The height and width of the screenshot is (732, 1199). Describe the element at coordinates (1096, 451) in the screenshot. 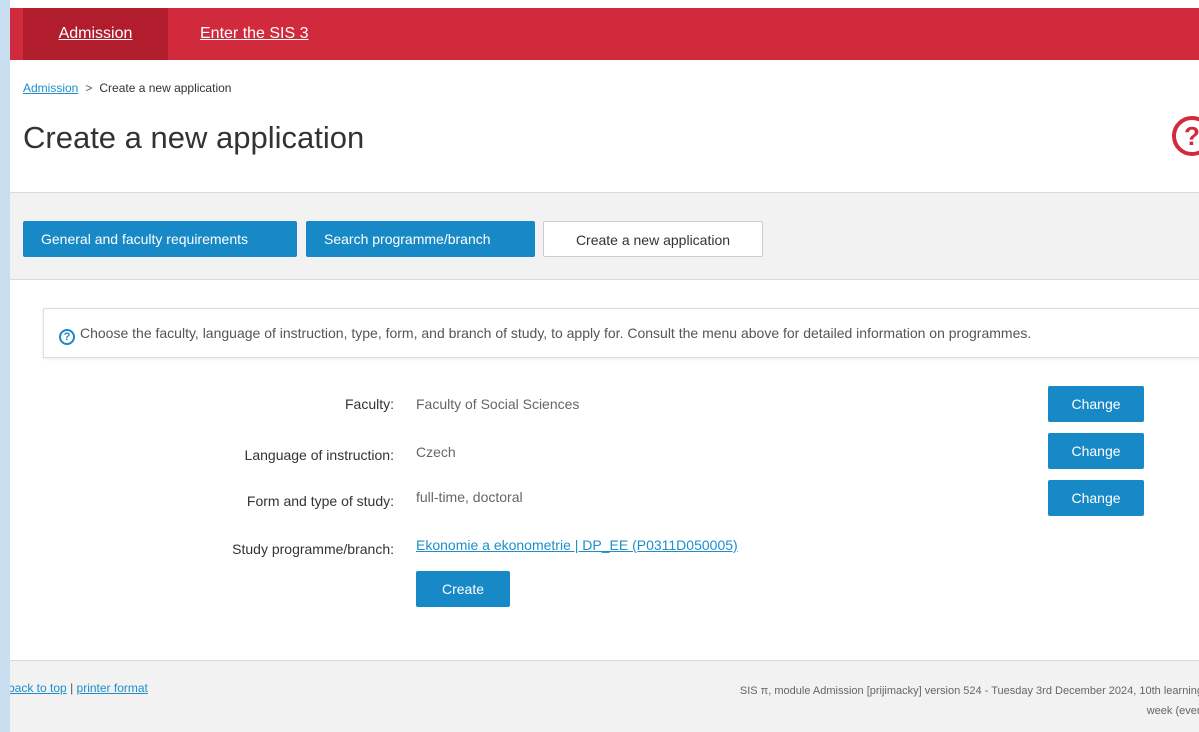

I see `change-language-button: Change` at that location.